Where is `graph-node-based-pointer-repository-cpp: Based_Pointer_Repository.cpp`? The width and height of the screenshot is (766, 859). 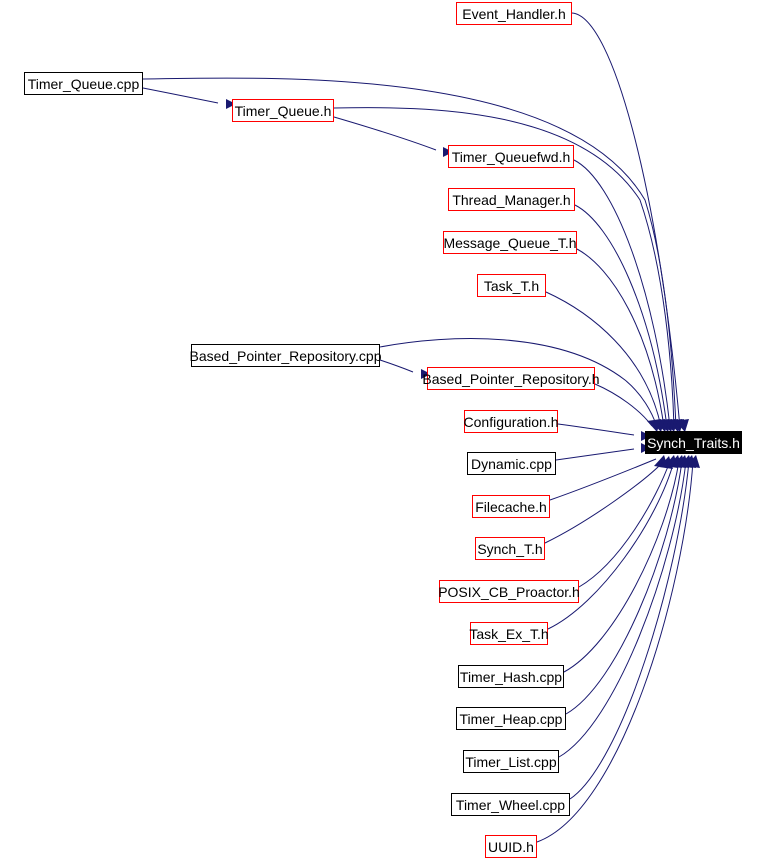
graph-node-based-pointer-repository-cpp: Based_Pointer_Repository.cpp is located at coordinates (285, 355).